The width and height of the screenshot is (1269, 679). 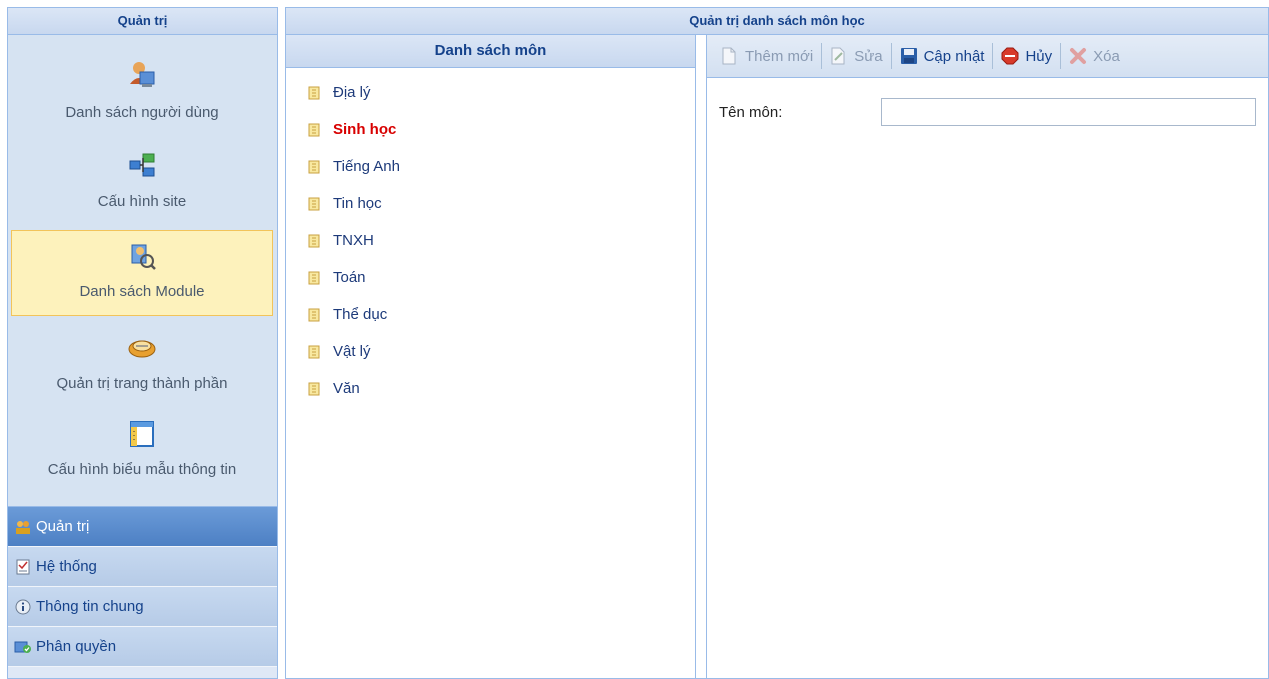 I want to click on subject-name-label: Tên môn:, so click(x=751, y=112).